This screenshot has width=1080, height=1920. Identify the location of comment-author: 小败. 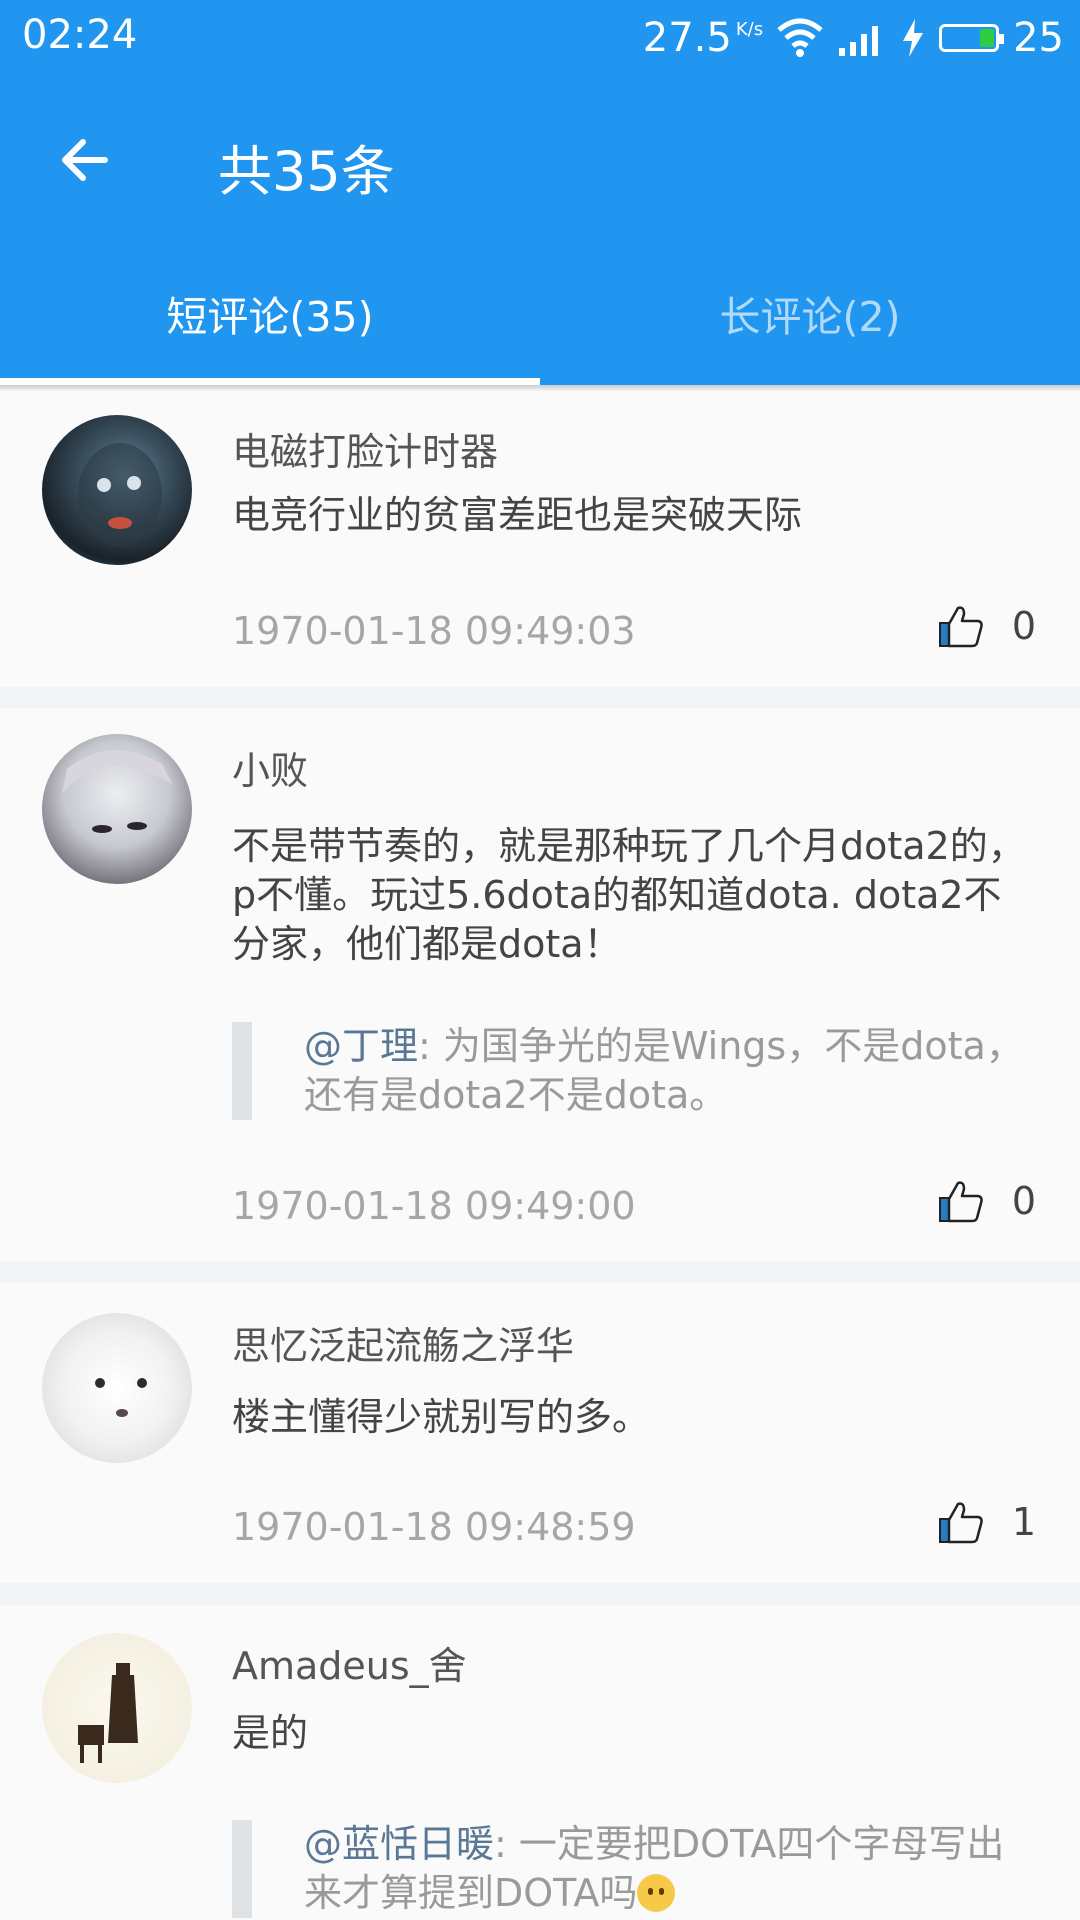
(270, 767).